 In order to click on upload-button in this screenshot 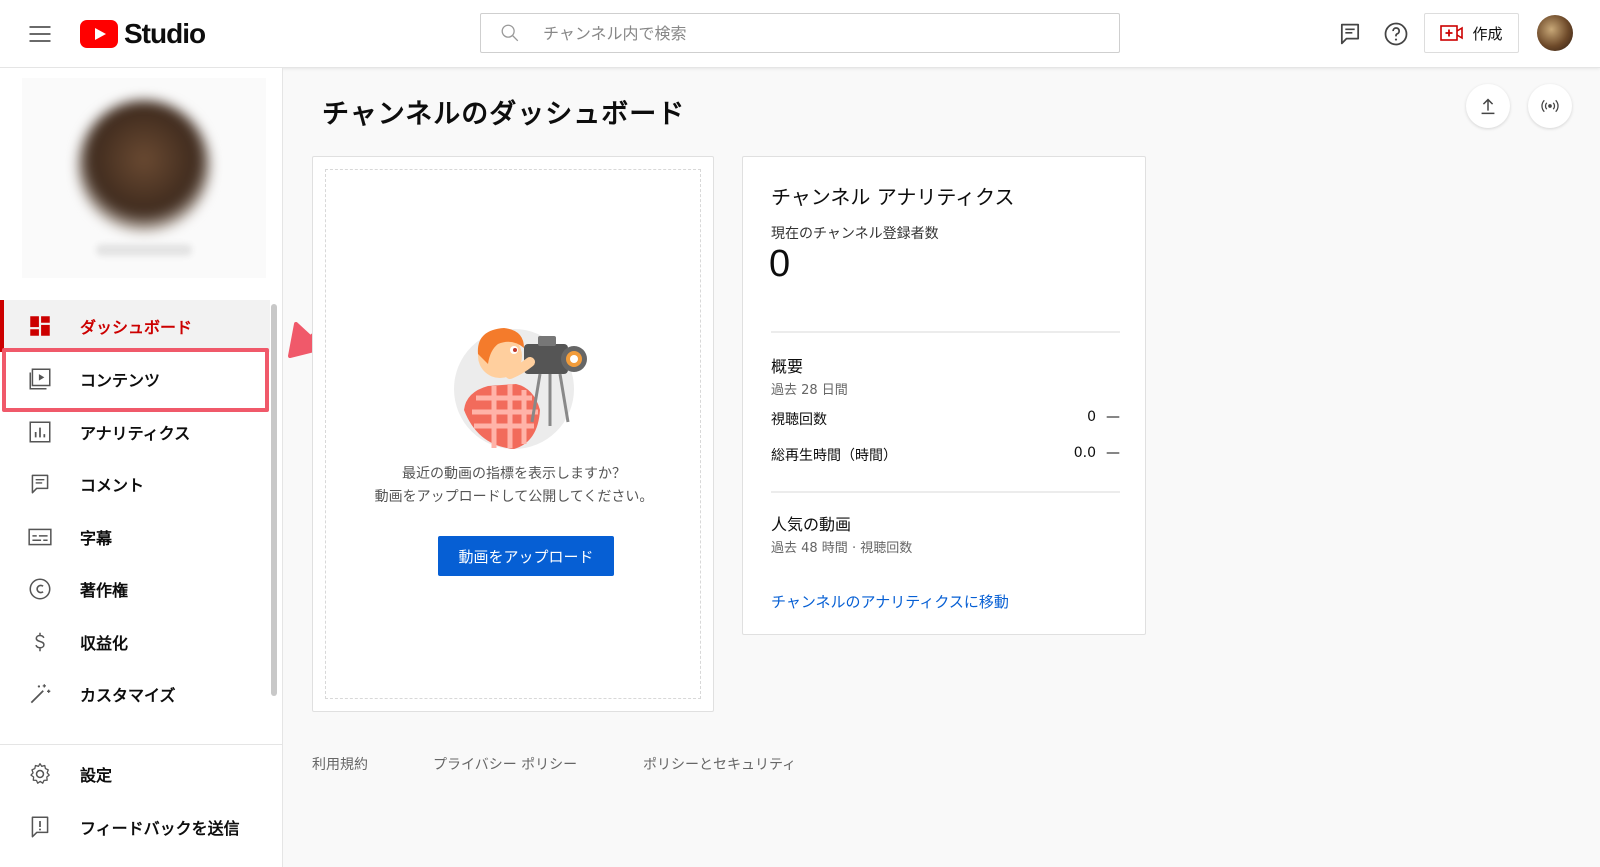, I will do `click(1488, 106)`.